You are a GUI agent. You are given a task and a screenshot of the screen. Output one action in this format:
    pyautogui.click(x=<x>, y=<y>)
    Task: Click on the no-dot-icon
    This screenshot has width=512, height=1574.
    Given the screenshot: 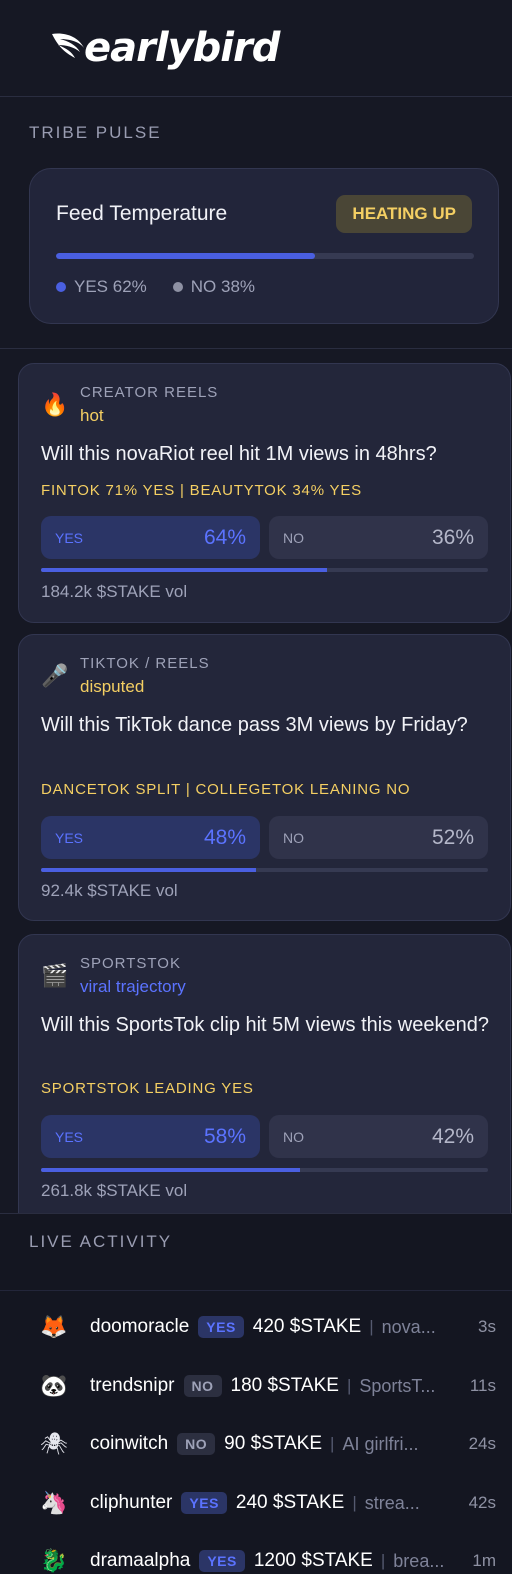 What is the action you would take?
    pyautogui.click(x=177, y=287)
    